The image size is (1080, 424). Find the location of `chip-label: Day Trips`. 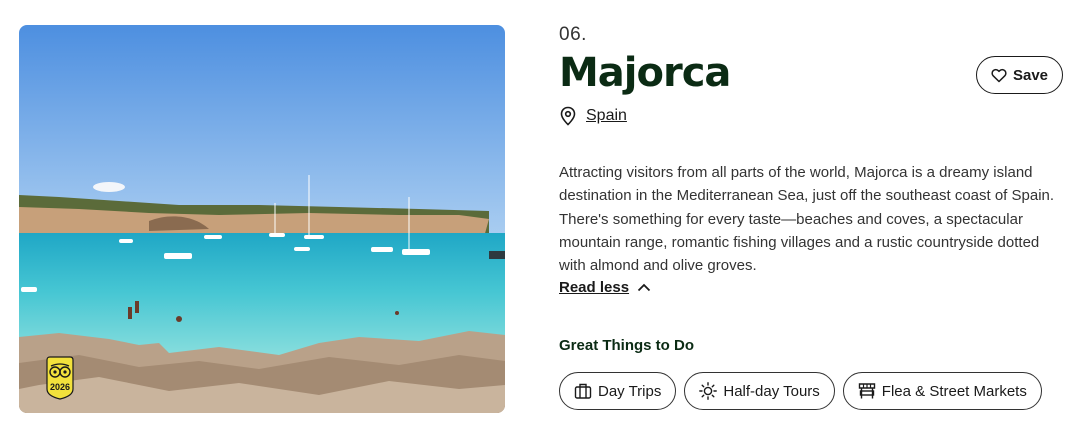

chip-label: Day Trips is located at coordinates (630, 391).